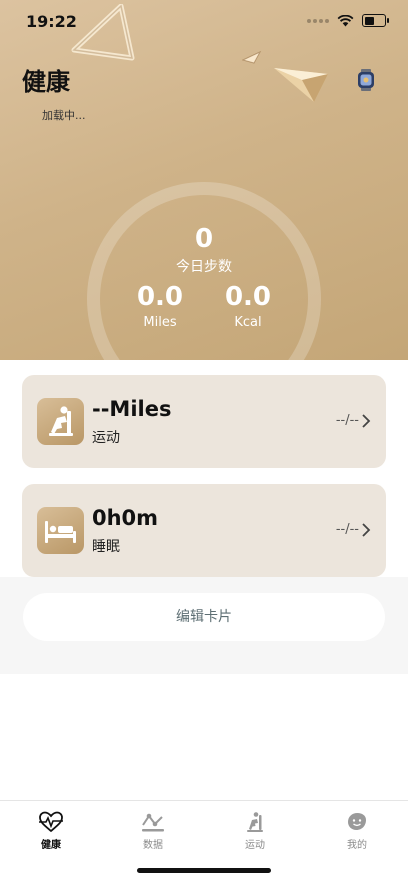 The height and width of the screenshot is (884, 408). Describe the element at coordinates (204, 267) in the screenshot. I see `steps-label: 今日步数` at that location.